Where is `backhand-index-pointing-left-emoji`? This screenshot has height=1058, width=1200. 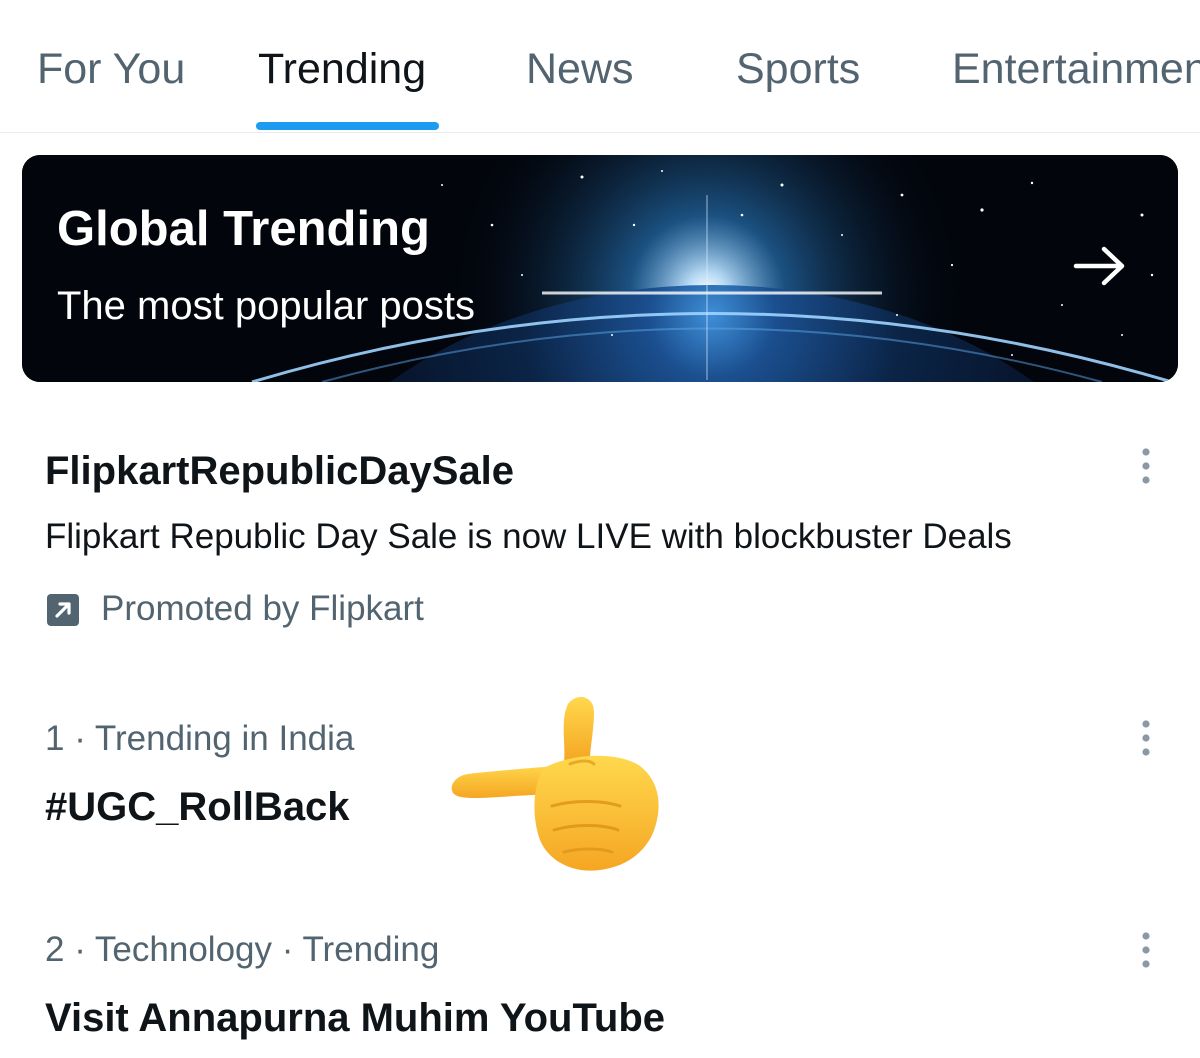 backhand-index-pointing-left-emoji is located at coordinates (555, 784).